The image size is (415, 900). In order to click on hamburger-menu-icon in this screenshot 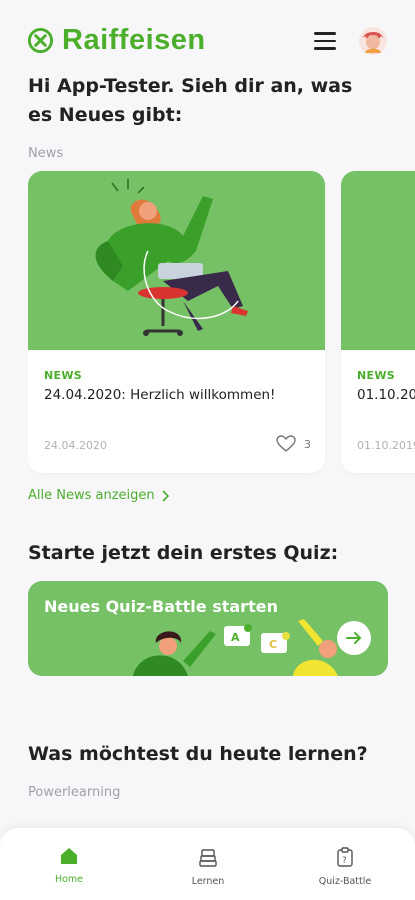, I will do `click(325, 41)`.